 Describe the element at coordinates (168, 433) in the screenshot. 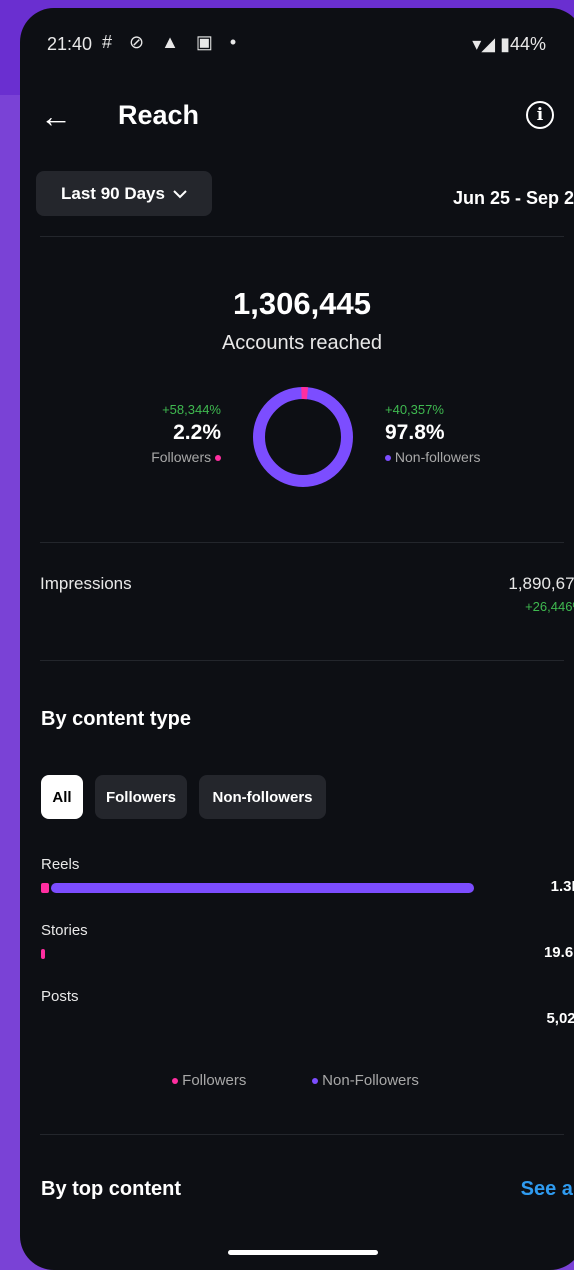

I see `followers-summary: +58,344% 2.2% Followers` at that location.